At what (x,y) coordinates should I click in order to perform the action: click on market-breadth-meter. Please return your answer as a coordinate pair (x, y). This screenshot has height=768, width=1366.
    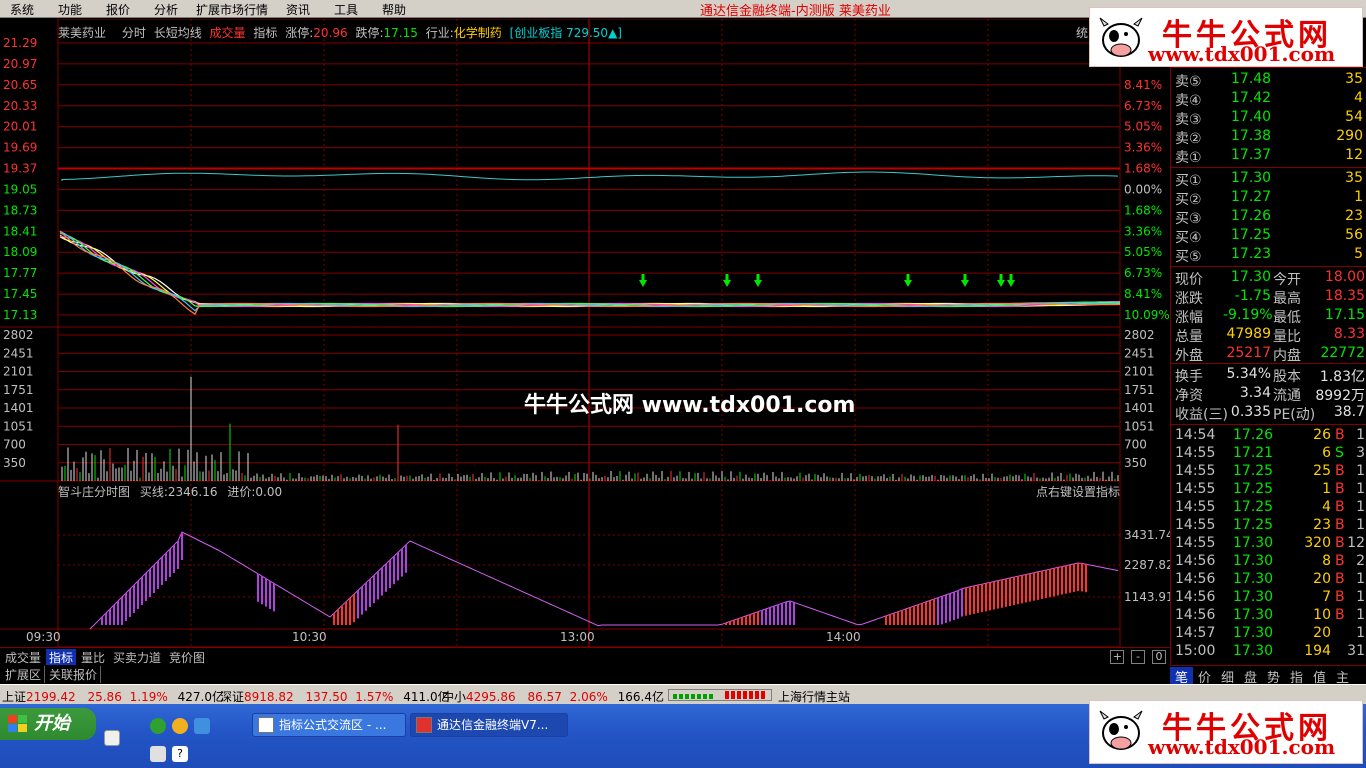
    Looking at the image, I should click on (720, 695).